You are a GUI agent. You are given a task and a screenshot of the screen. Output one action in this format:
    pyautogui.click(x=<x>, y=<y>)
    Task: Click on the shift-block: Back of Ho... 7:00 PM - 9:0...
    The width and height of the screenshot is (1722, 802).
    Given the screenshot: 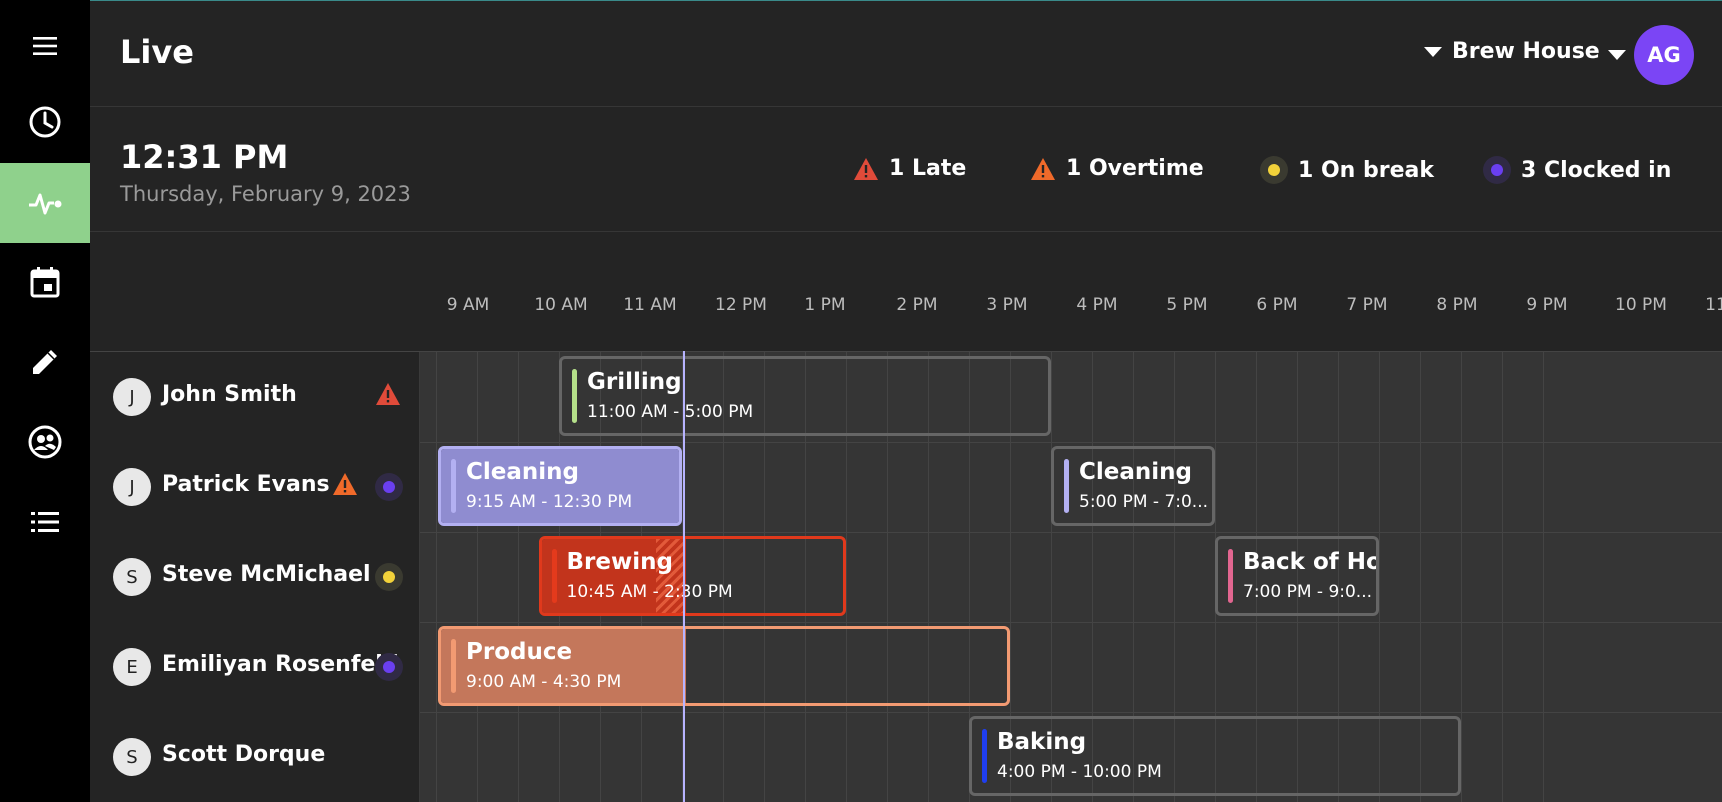 What is the action you would take?
    pyautogui.click(x=1297, y=576)
    